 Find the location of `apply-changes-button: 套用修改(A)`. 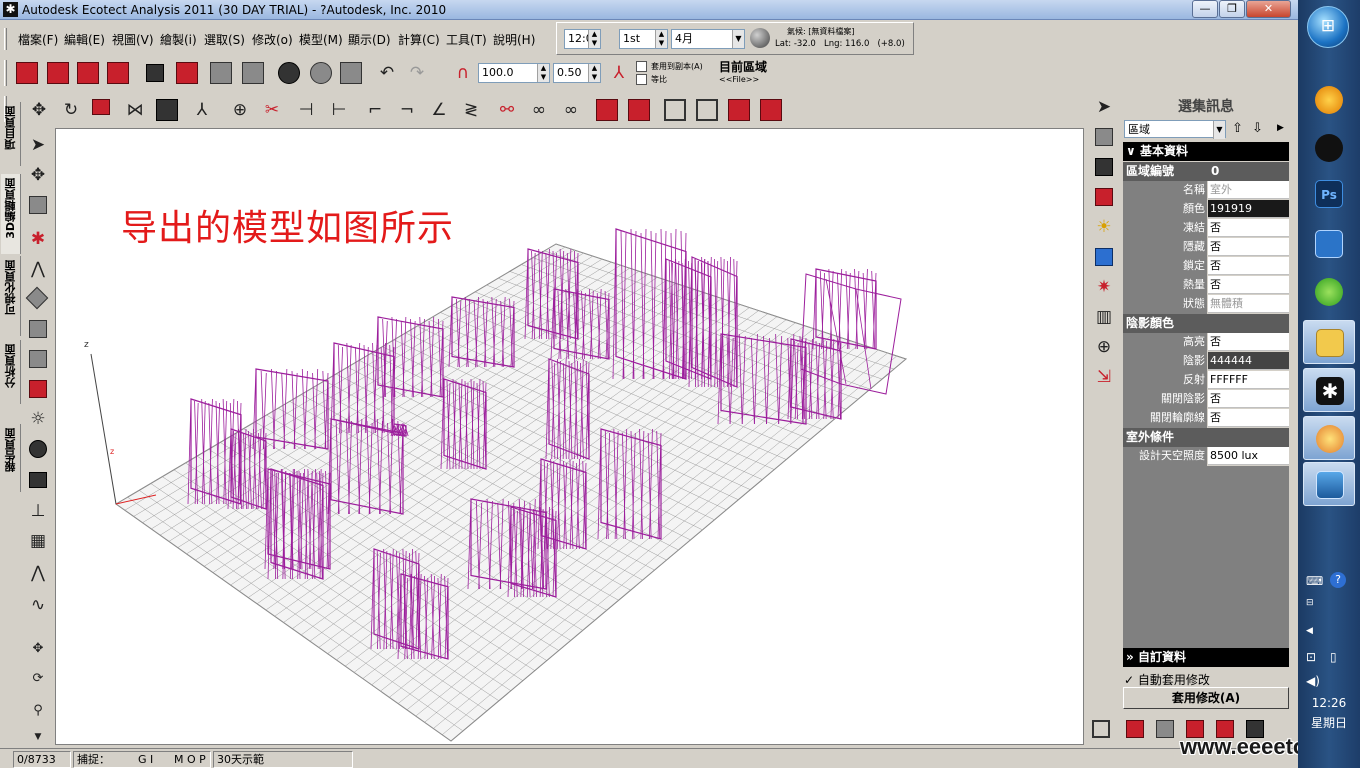

apply-changes-button: 套用修改(A) is located at coordinates (1206, 698).